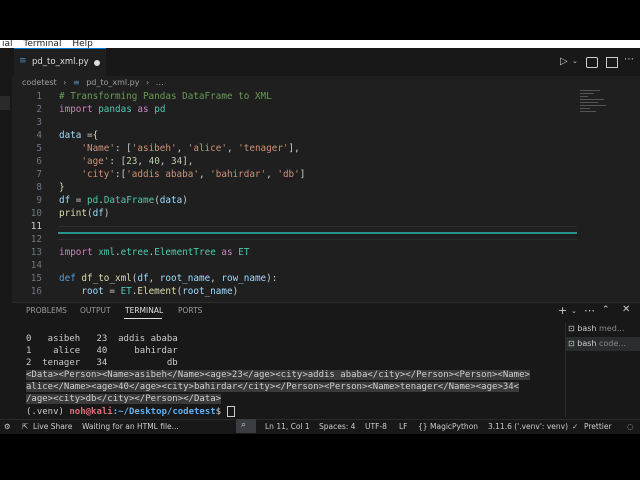 This screenshot has width=640, height=480. Describe the element at coordinates (168, 278) in the screenshot. I see `code-line-15: def df_to_xml(df, root_name, row_name):` at that location.